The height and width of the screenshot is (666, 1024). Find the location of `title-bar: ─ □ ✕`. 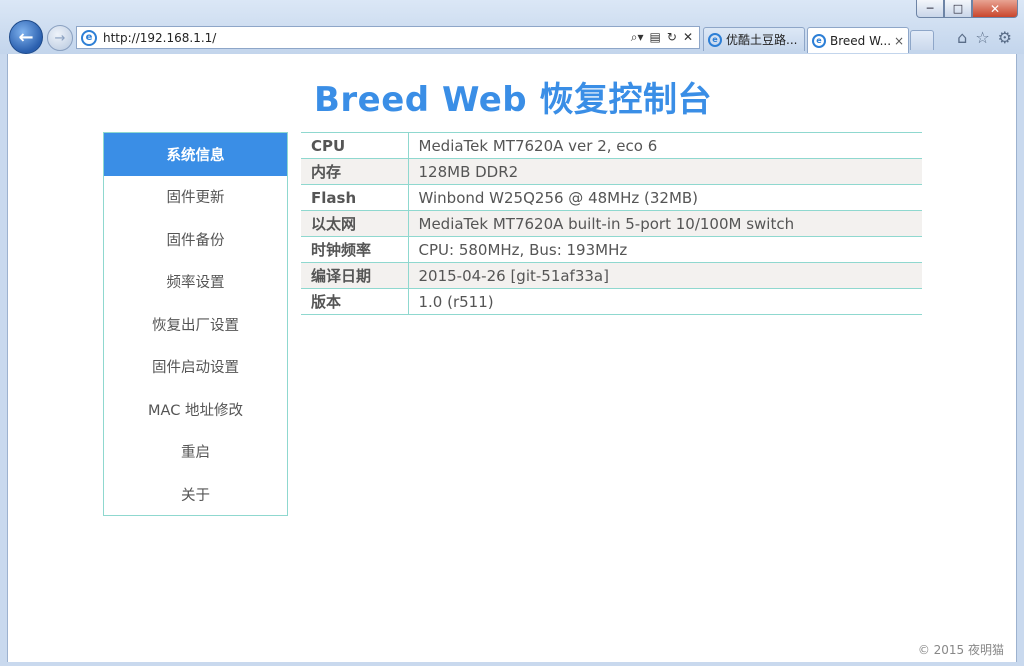

title-bar: ─ □ ✕ is located at coordinates (512, 10).